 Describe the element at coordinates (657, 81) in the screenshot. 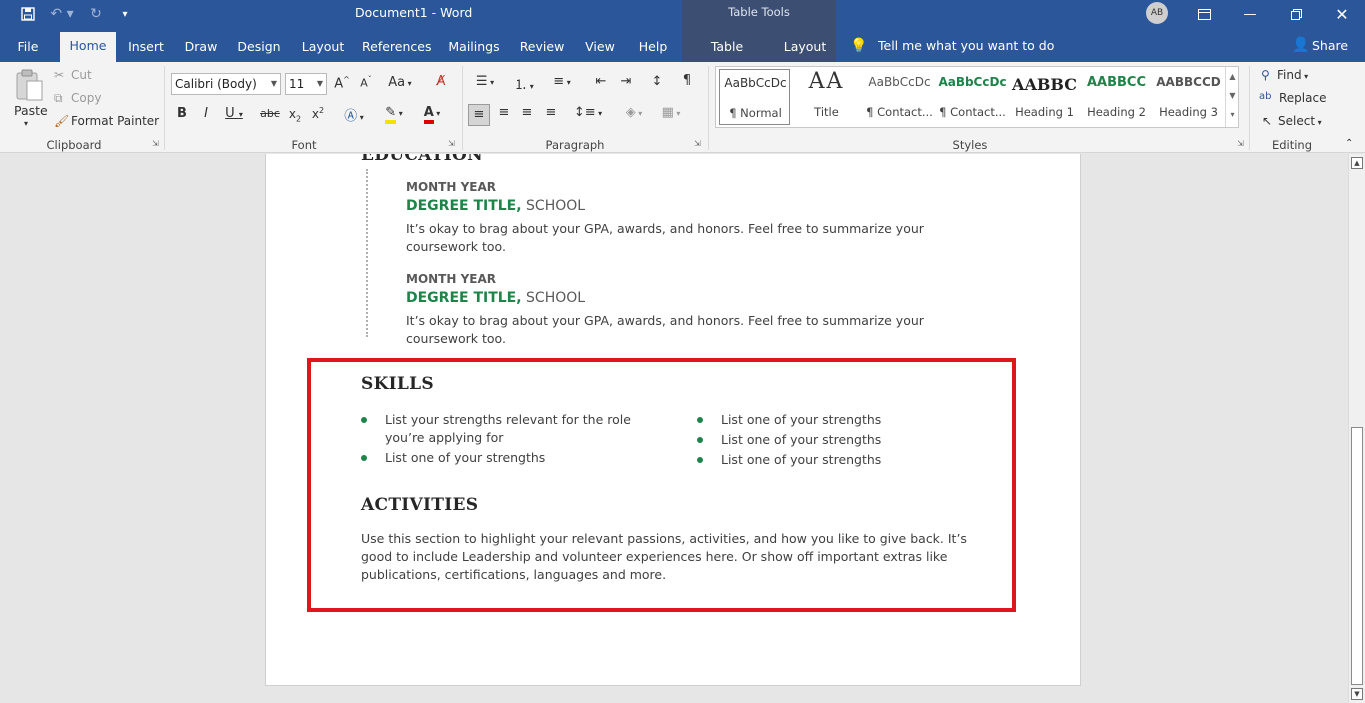

I see `sort-icon: ↕` at that location.